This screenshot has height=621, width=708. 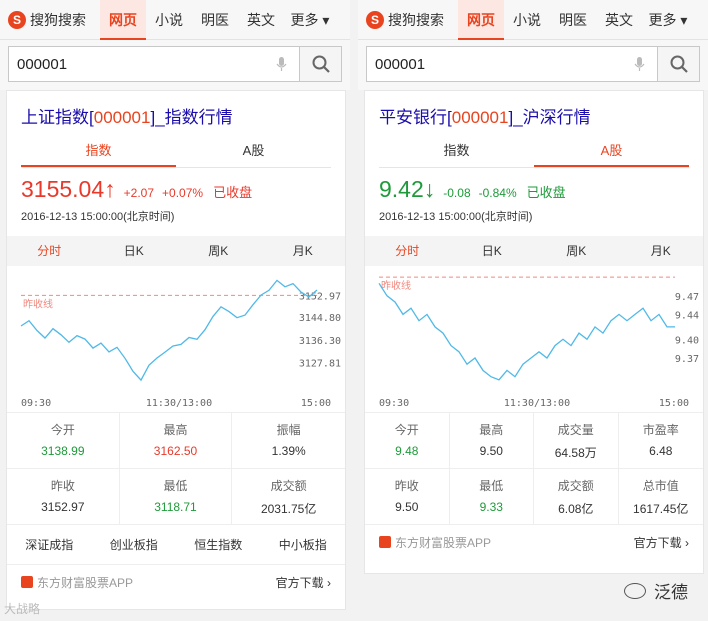 What do you see at coordinates (549, 117) in the screenshot?
I see `title-suffix: ]_沪深行情` at bounding box center [549, 117].